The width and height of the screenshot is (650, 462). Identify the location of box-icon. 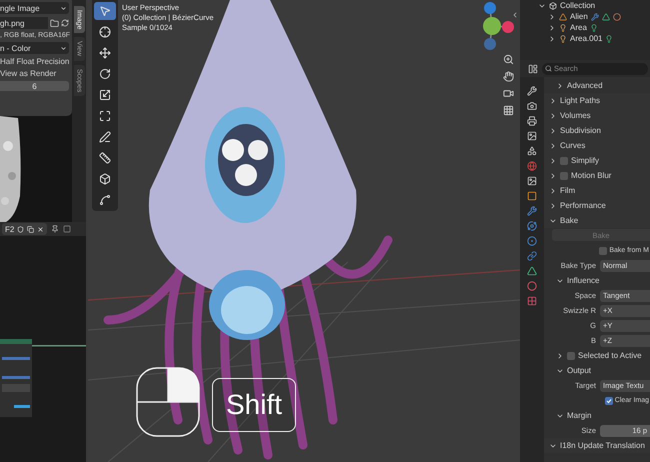
(553, 6).